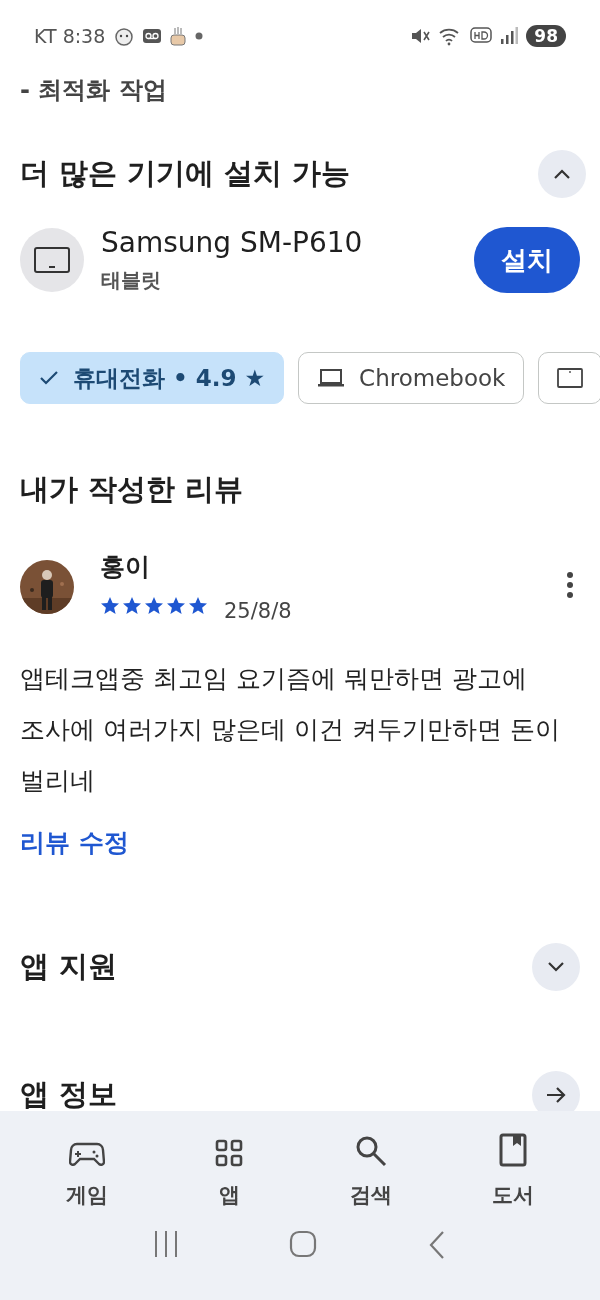 This screenshot has height=1300, width=600. I want to click on mute-icon, so click(420, 36).